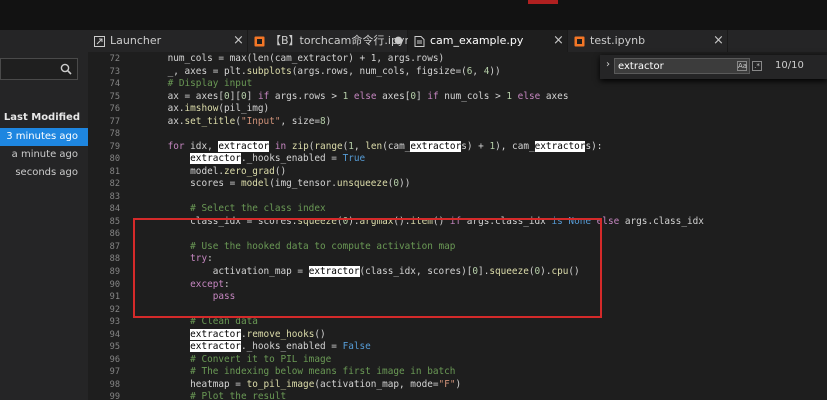 The width and height of the screenshot is (827, 400). Describe the element at coordinates (114, 146) in the screenshot. I see `line-number: 79` at that location.